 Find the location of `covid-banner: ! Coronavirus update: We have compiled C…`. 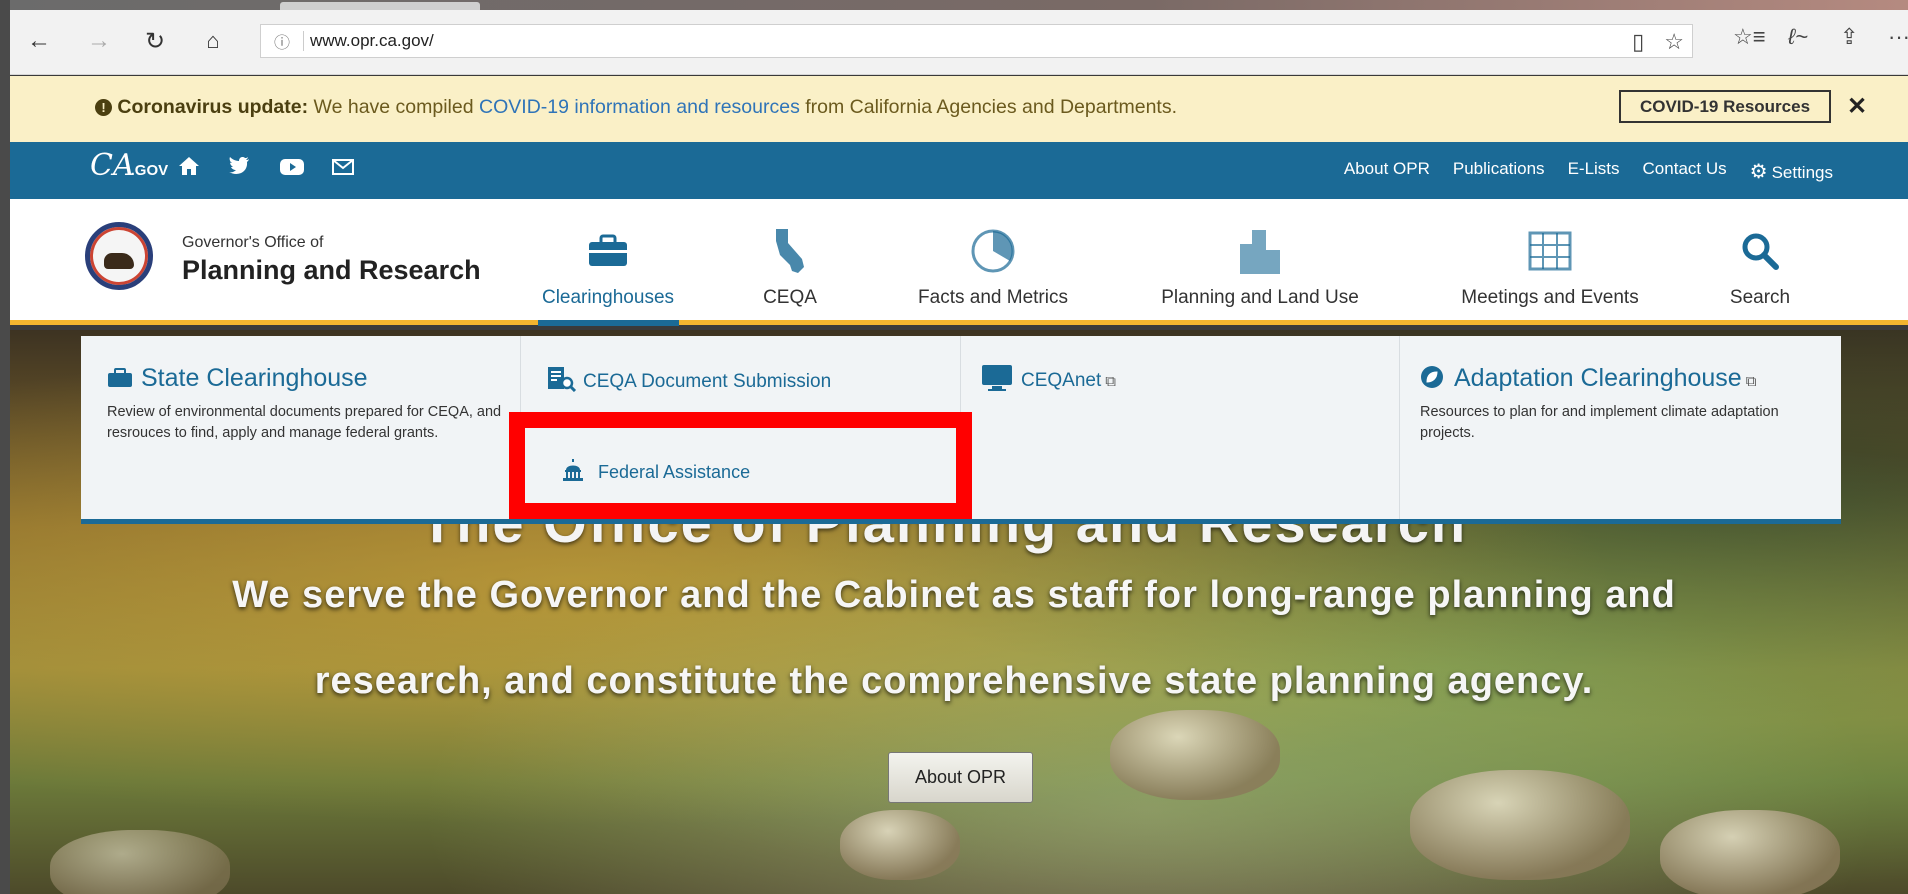

covid-banner: ! Coronavirus update: We have compiled C… is located at coordinates (959, 109).